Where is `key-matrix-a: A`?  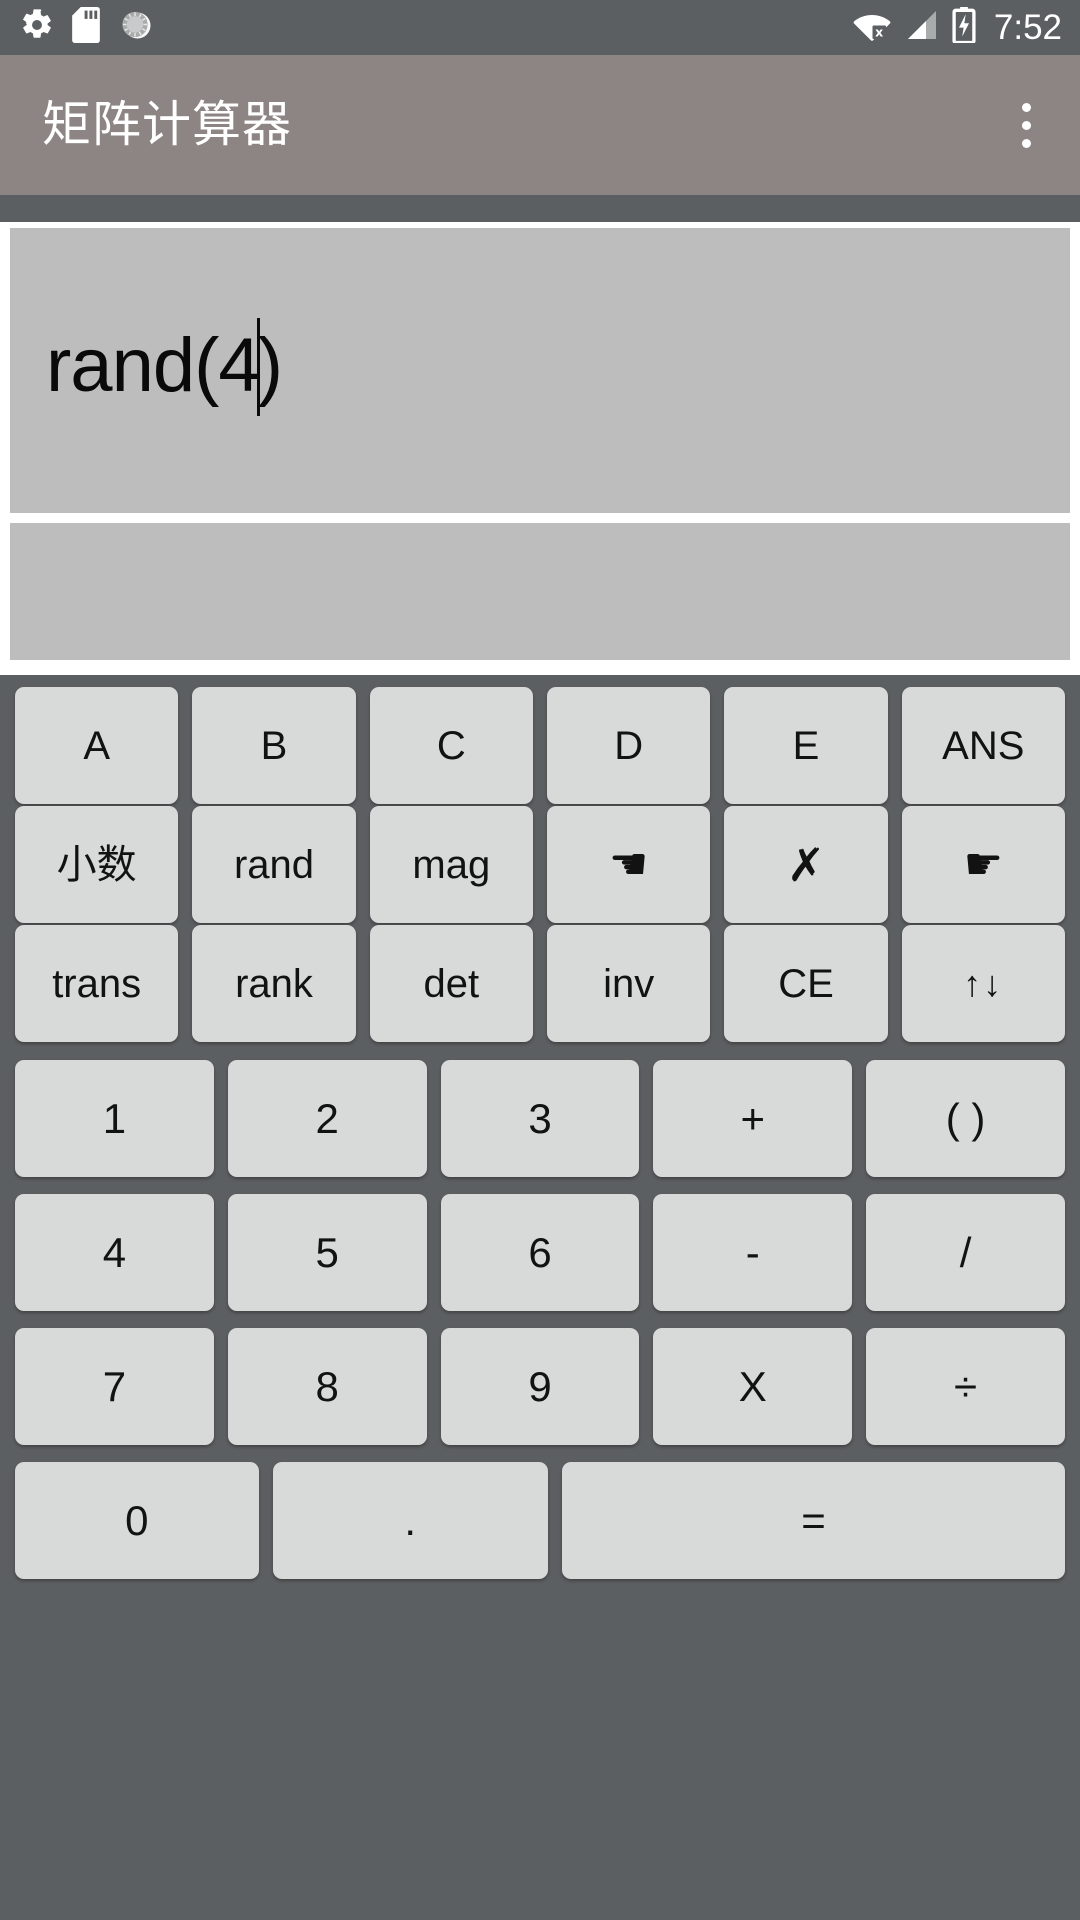 key-matrix-a: A is located at coordinates (97, 745).